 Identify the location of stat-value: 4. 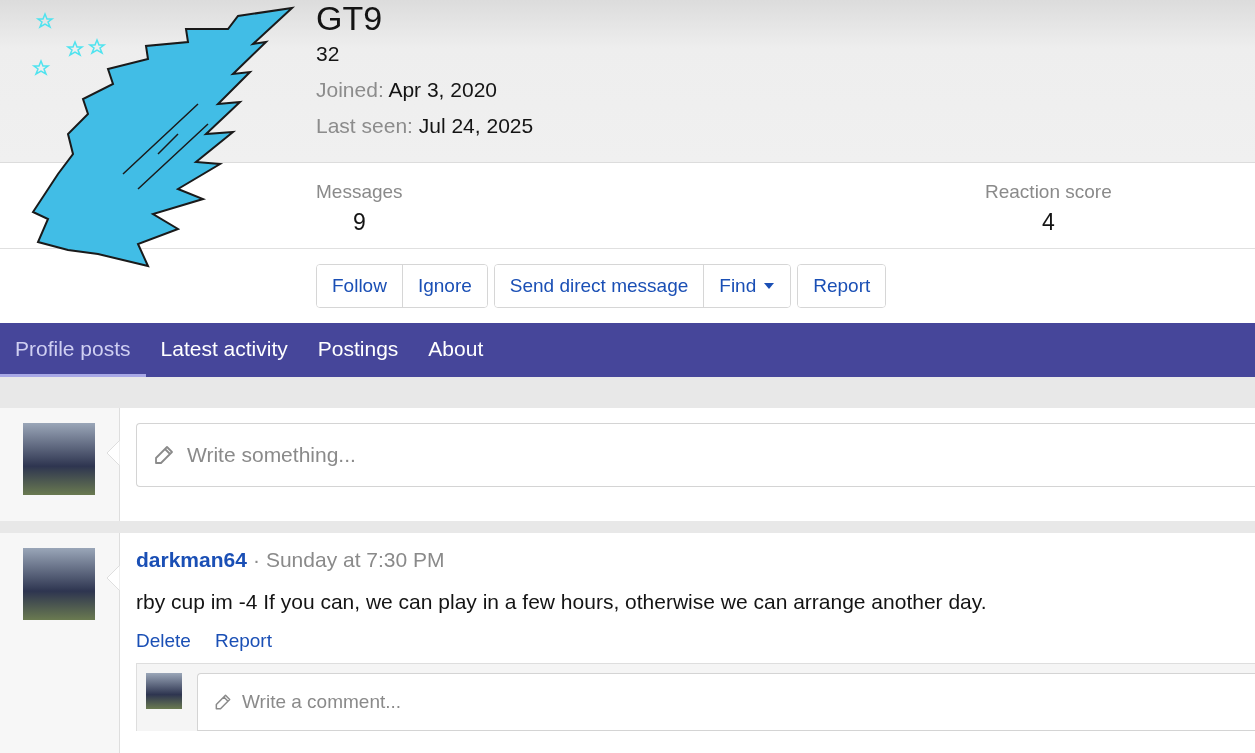
(1048, 222).